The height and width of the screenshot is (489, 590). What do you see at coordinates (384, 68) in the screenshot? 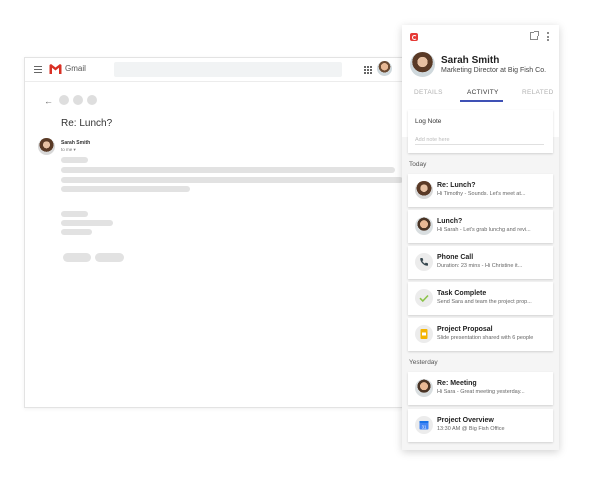
I see `account-avatar` at bounding box center [384, 68].